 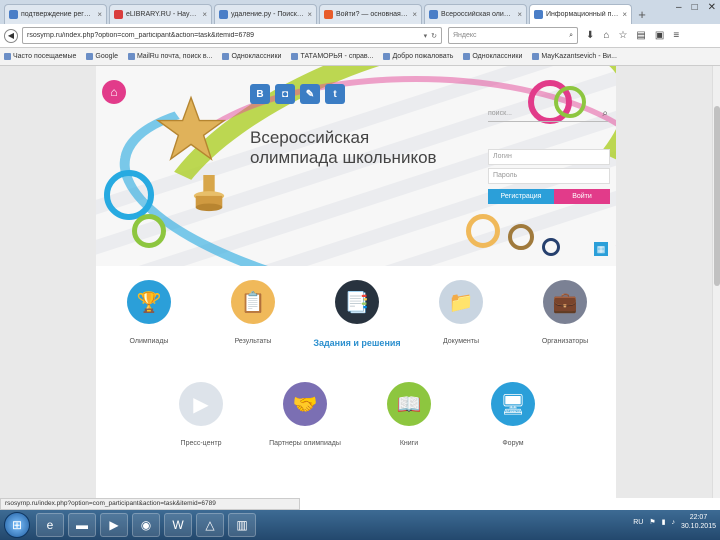 What do you see at coordinates (210, 525) in the screenshot?
I see `drive-icon: △` at bounding box center [210, 525].